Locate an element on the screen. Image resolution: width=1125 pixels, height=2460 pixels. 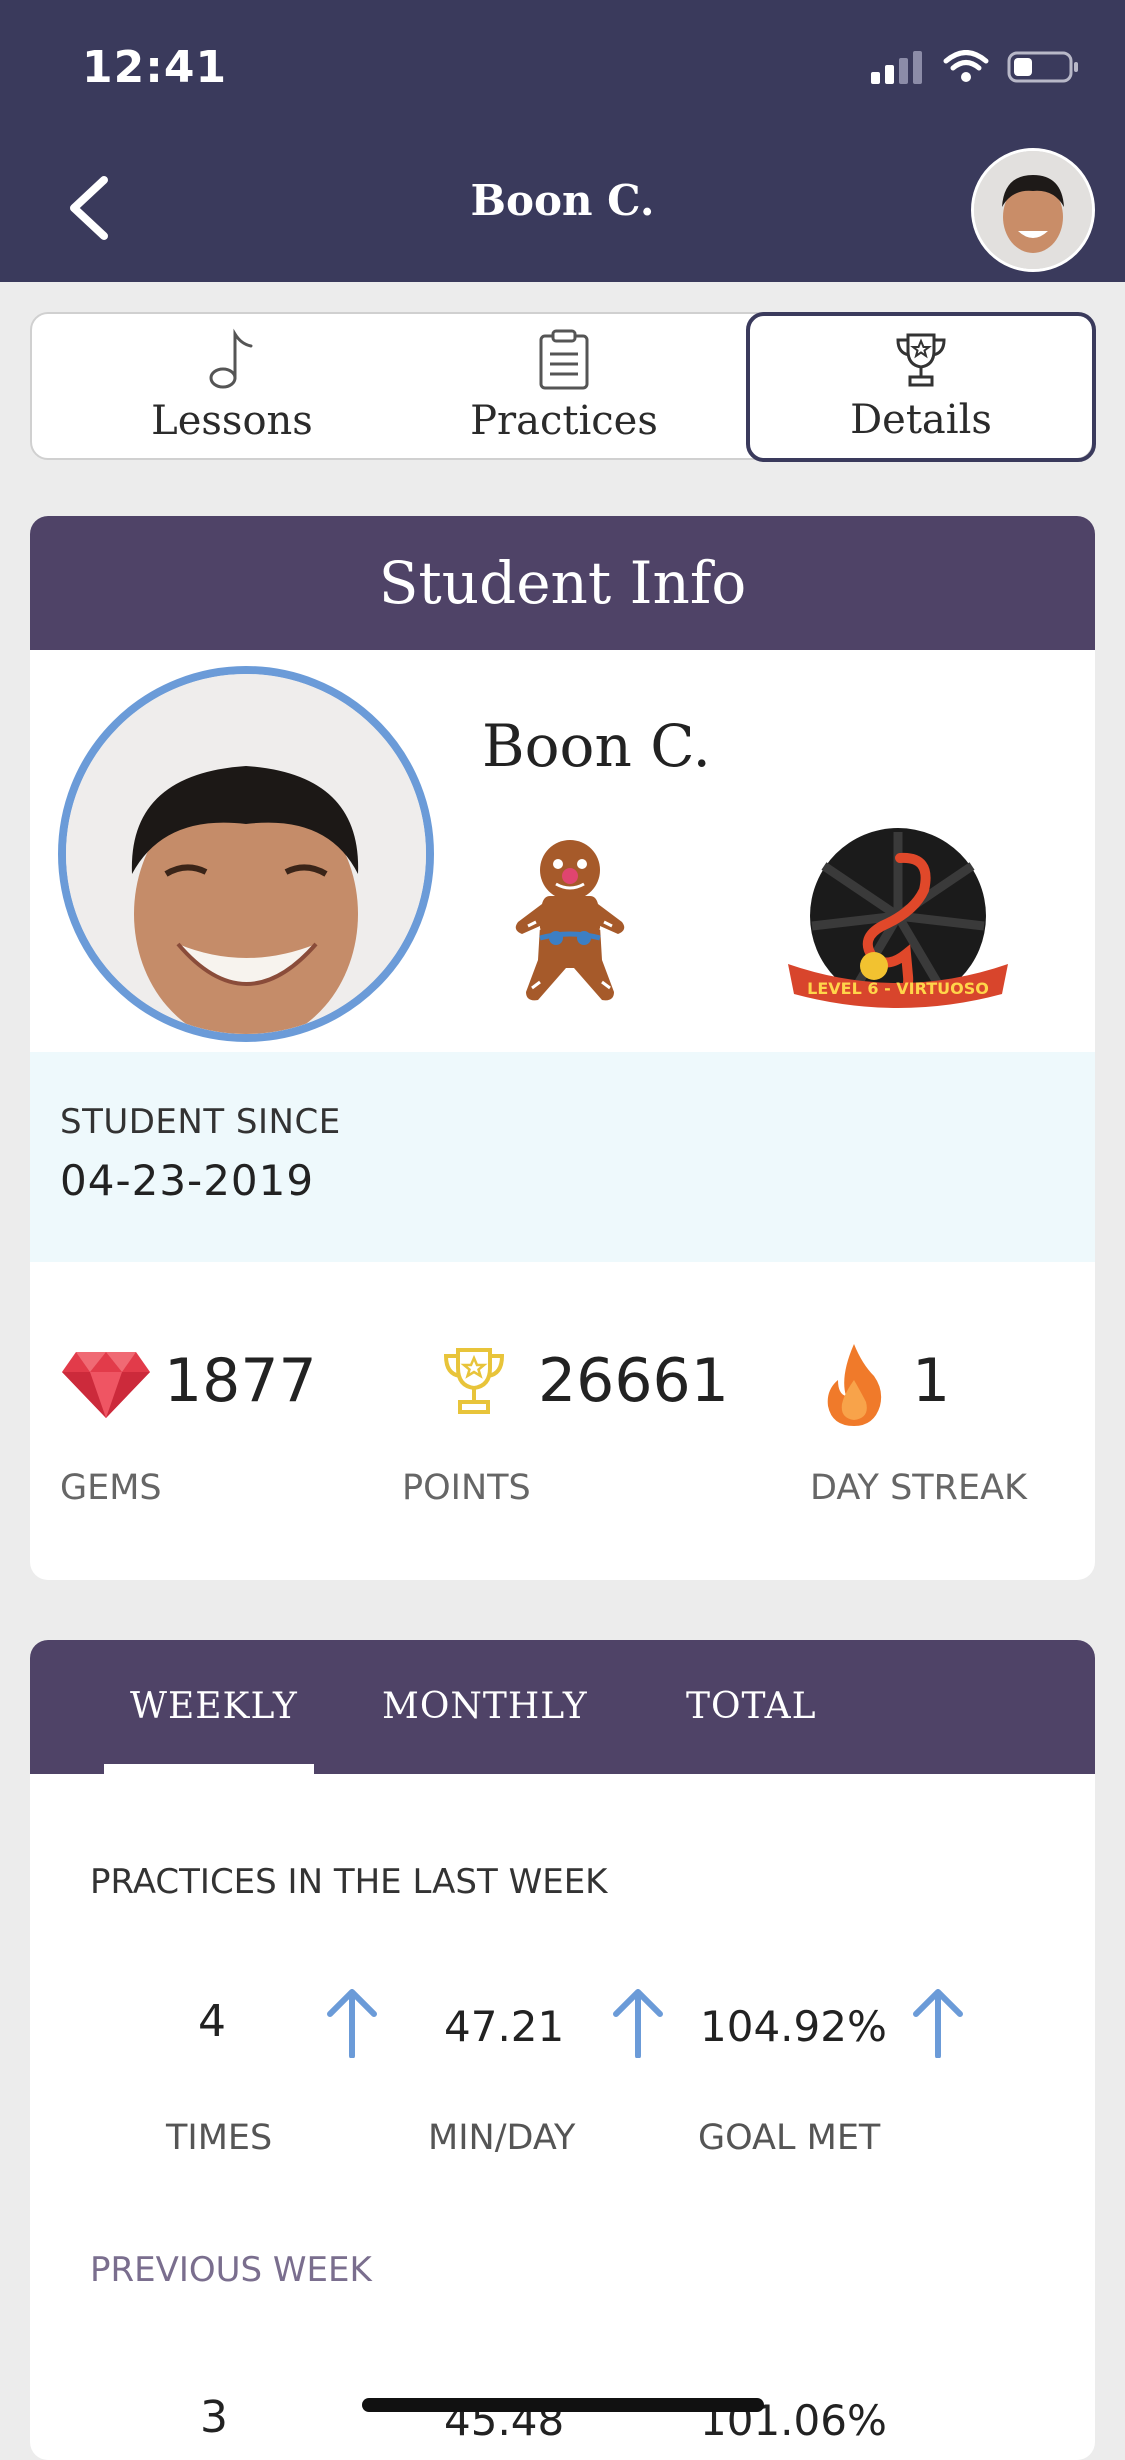
goal-met-label: GOAL MET is located at coordinates (789, 2138).